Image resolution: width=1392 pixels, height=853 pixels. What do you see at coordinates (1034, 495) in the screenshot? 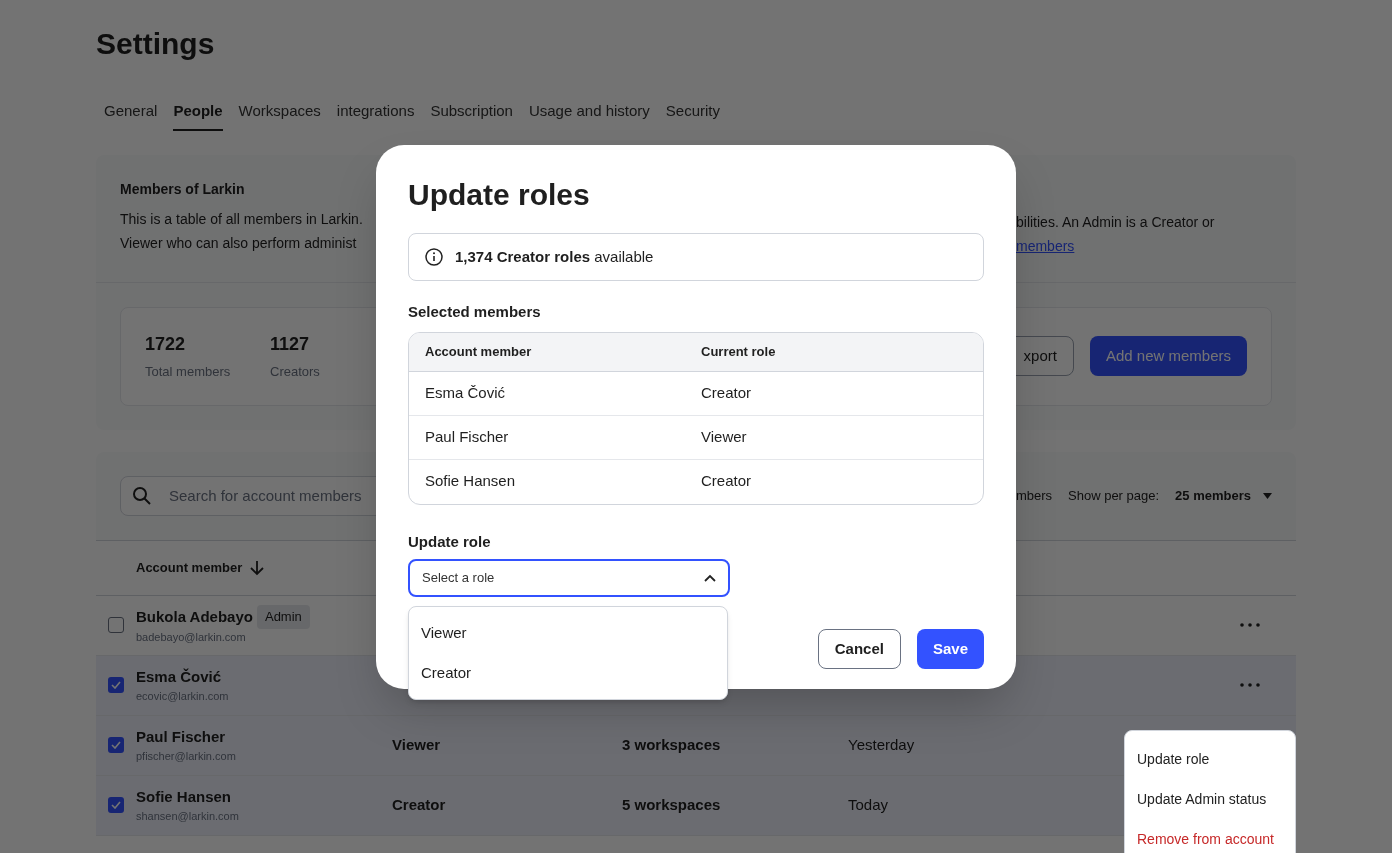
I see `member-count: mbers` at bounding box center [1034, 495].